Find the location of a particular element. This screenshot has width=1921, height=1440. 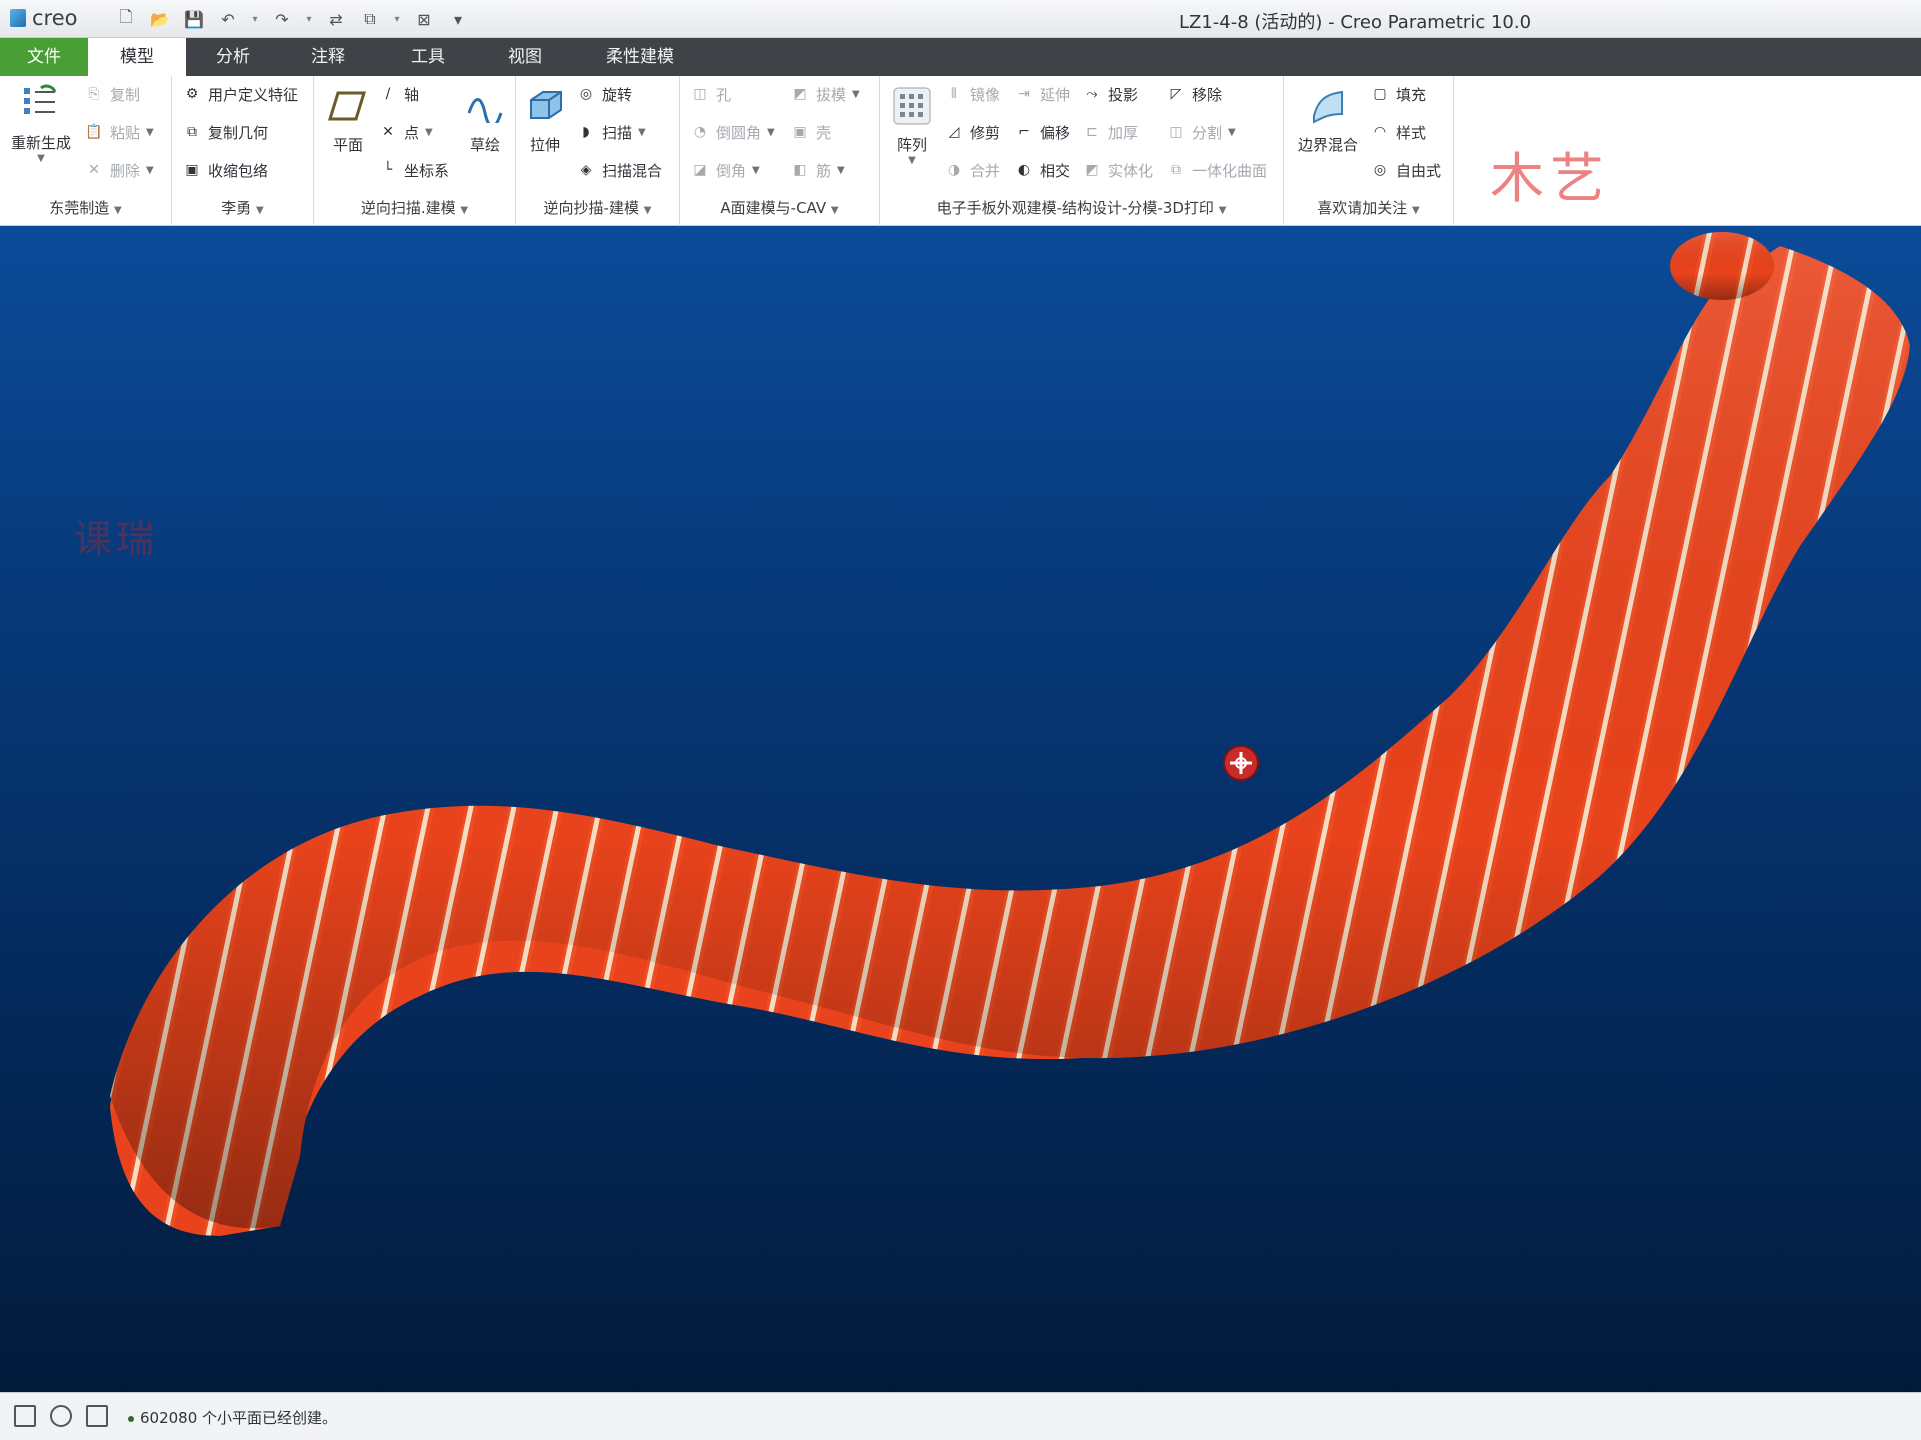

save-icon: 💾 is located at coordinates (194, 19).